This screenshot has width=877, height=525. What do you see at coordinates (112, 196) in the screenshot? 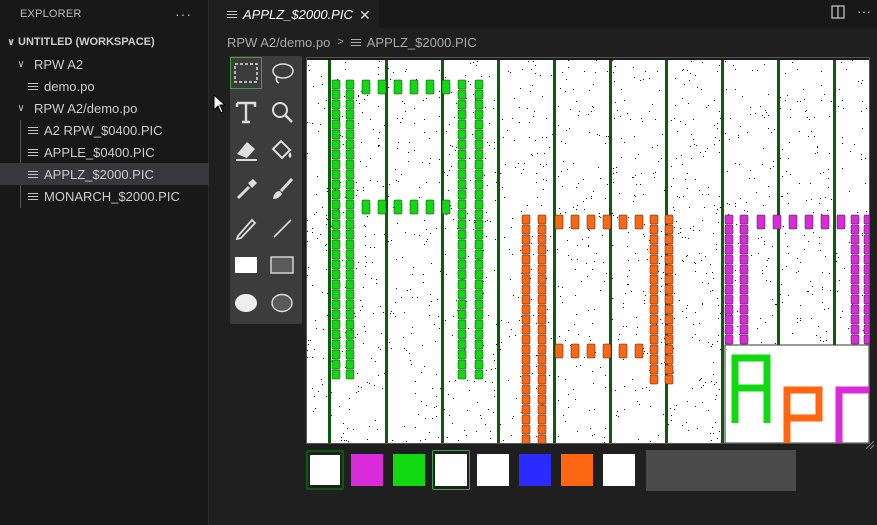
I see `tree-item-label: MONARCH_$2000.PIC` at bounding box center [112, 196].